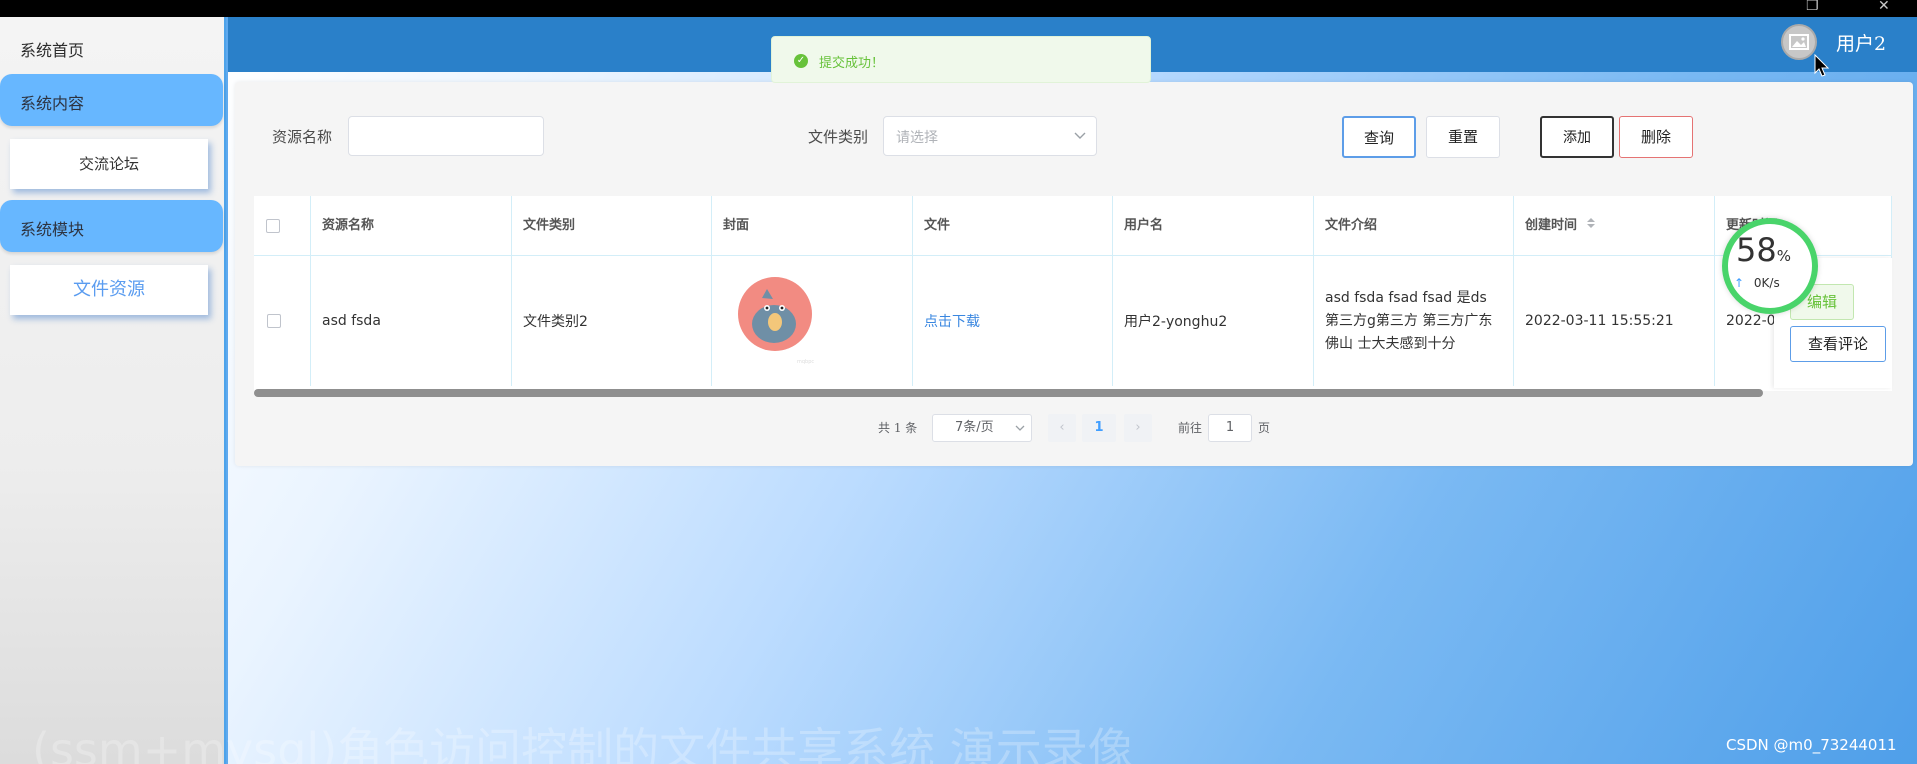 This screenshot has width=1917, height=764. I want to click on cover-thumbnail: mqbpc, so click(779, 321).